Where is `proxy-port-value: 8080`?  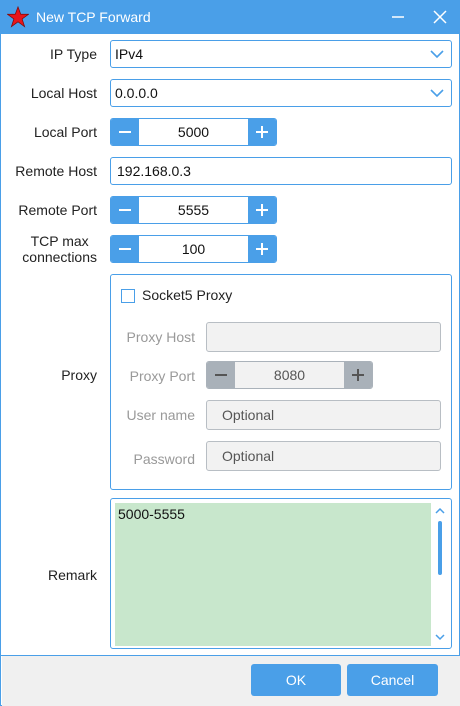
proxy-port-value: 8080 is located at coordinates (289, 375).